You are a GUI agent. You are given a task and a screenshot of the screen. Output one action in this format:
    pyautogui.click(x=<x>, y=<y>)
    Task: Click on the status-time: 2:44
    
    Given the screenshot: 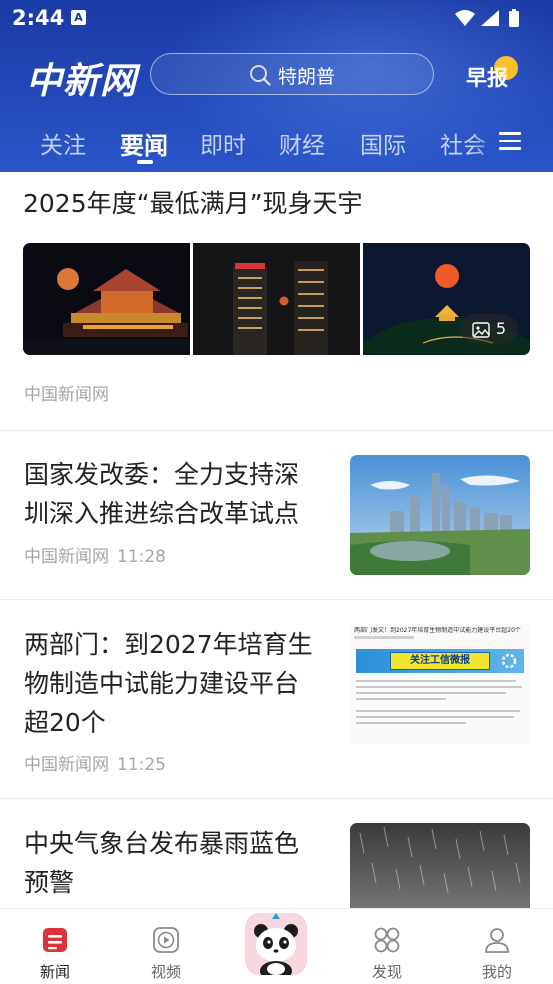 What is the action you would take?
    pyautogui.click(x=38, y=18)
    